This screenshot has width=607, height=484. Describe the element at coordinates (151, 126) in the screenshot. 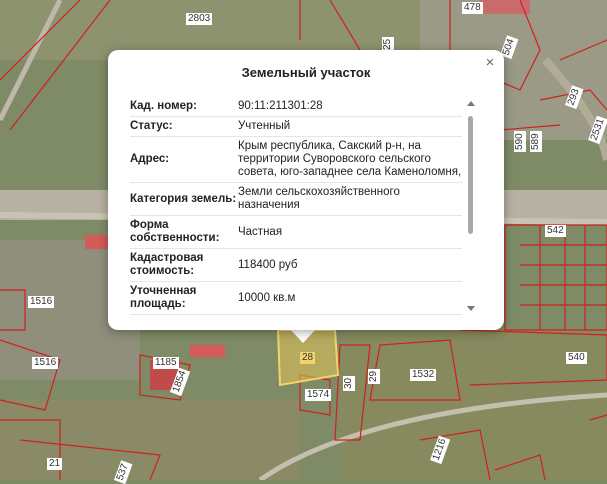

I see `attr-key: Статус:` at that location.